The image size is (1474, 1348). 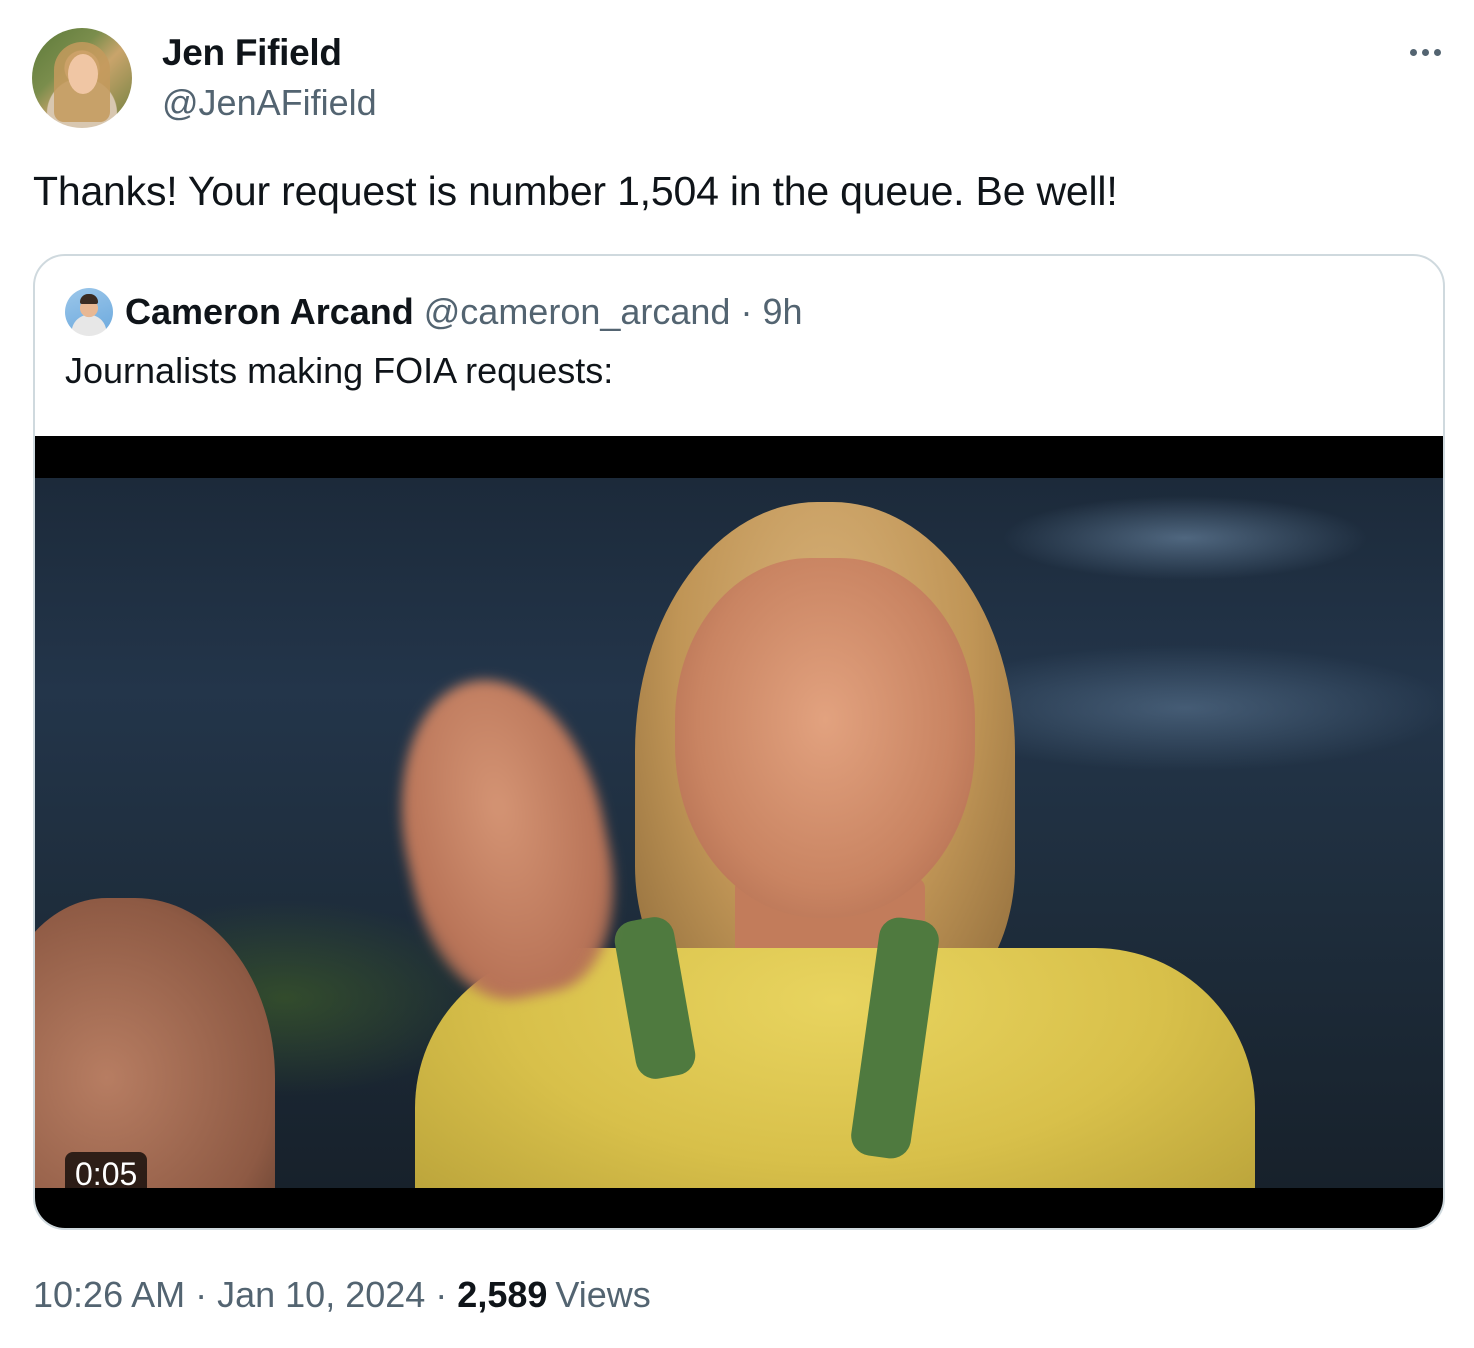 What do you see at coordinates (155, 1043) in the screenshot?
I see `video-left-figure` at bounding box center [155, 1043].